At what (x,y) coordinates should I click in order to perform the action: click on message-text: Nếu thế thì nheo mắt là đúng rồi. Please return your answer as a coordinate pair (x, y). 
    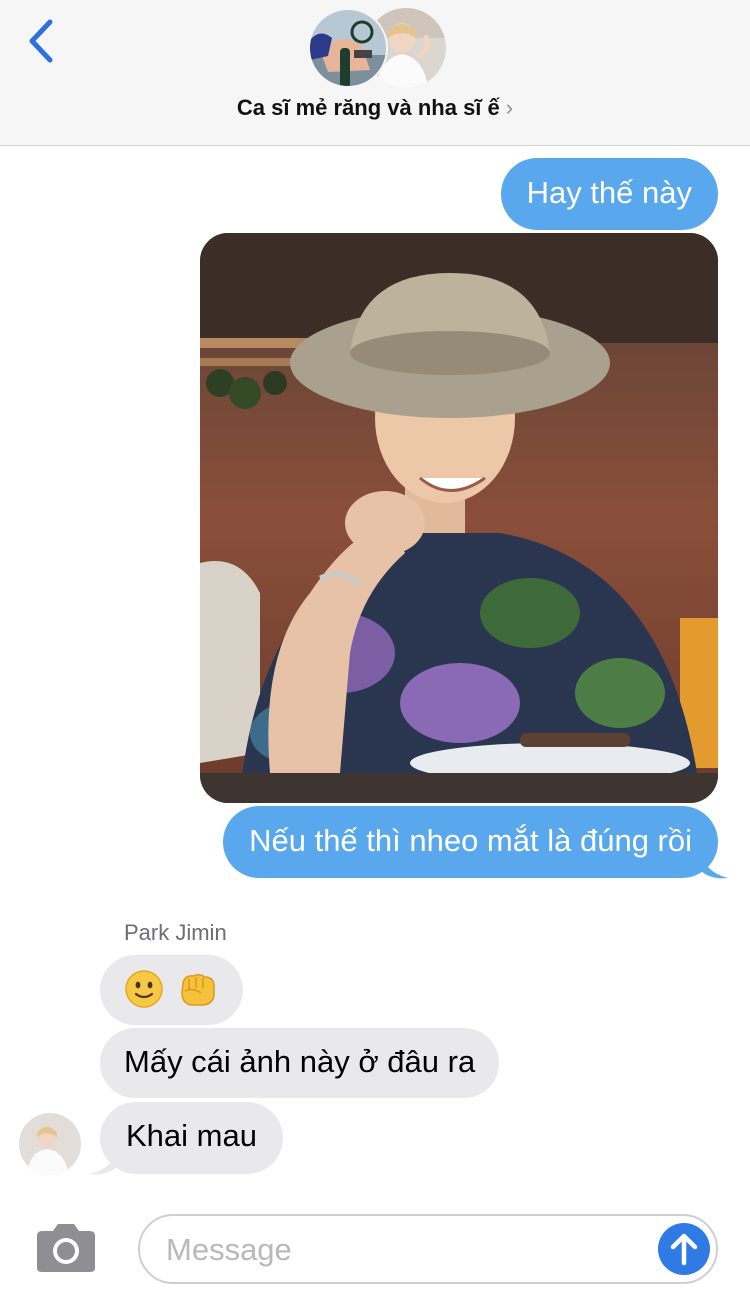
    Looking at the image, I should click on (470, 840).